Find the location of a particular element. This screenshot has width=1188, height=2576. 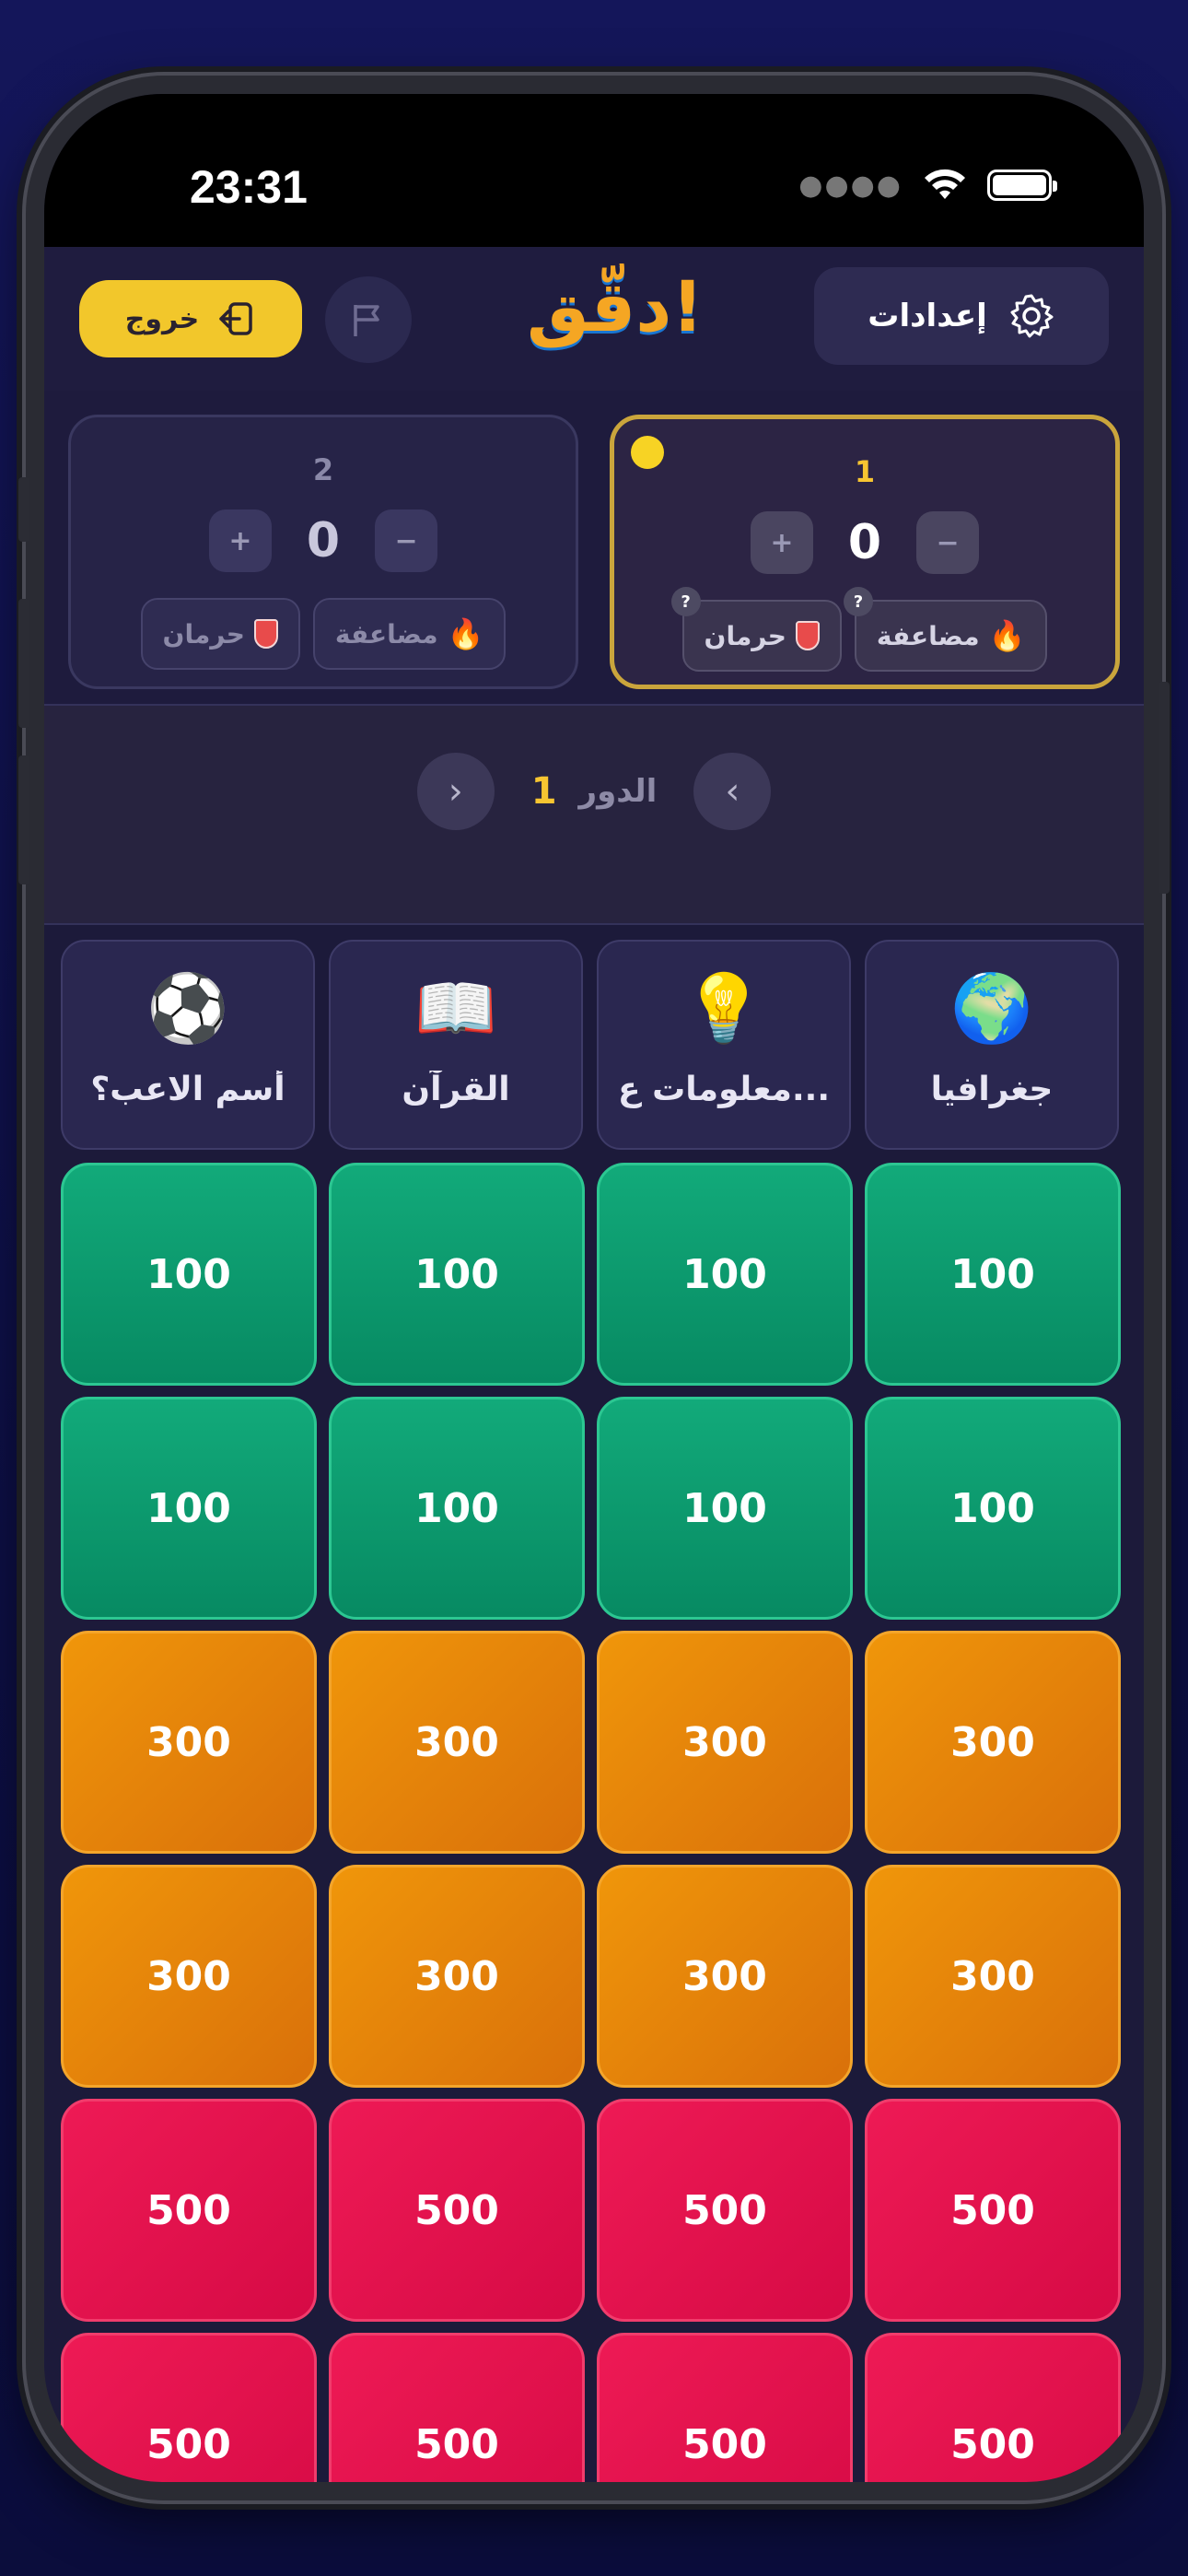

team-card-2: 2 + 0 − 🔥 مضاعفة حرمان is located at coordinates (323, 552).